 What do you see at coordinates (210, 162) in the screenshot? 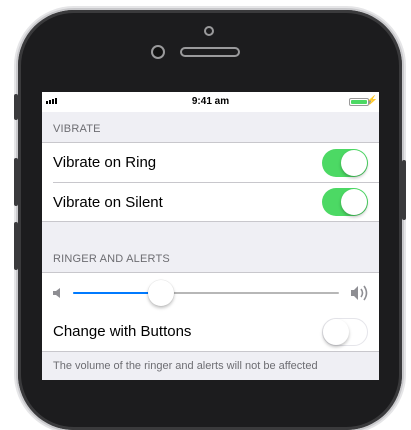
I see `vibrate-on-ring-row: Vibrate on Ring` at bounding box center [210, 162].